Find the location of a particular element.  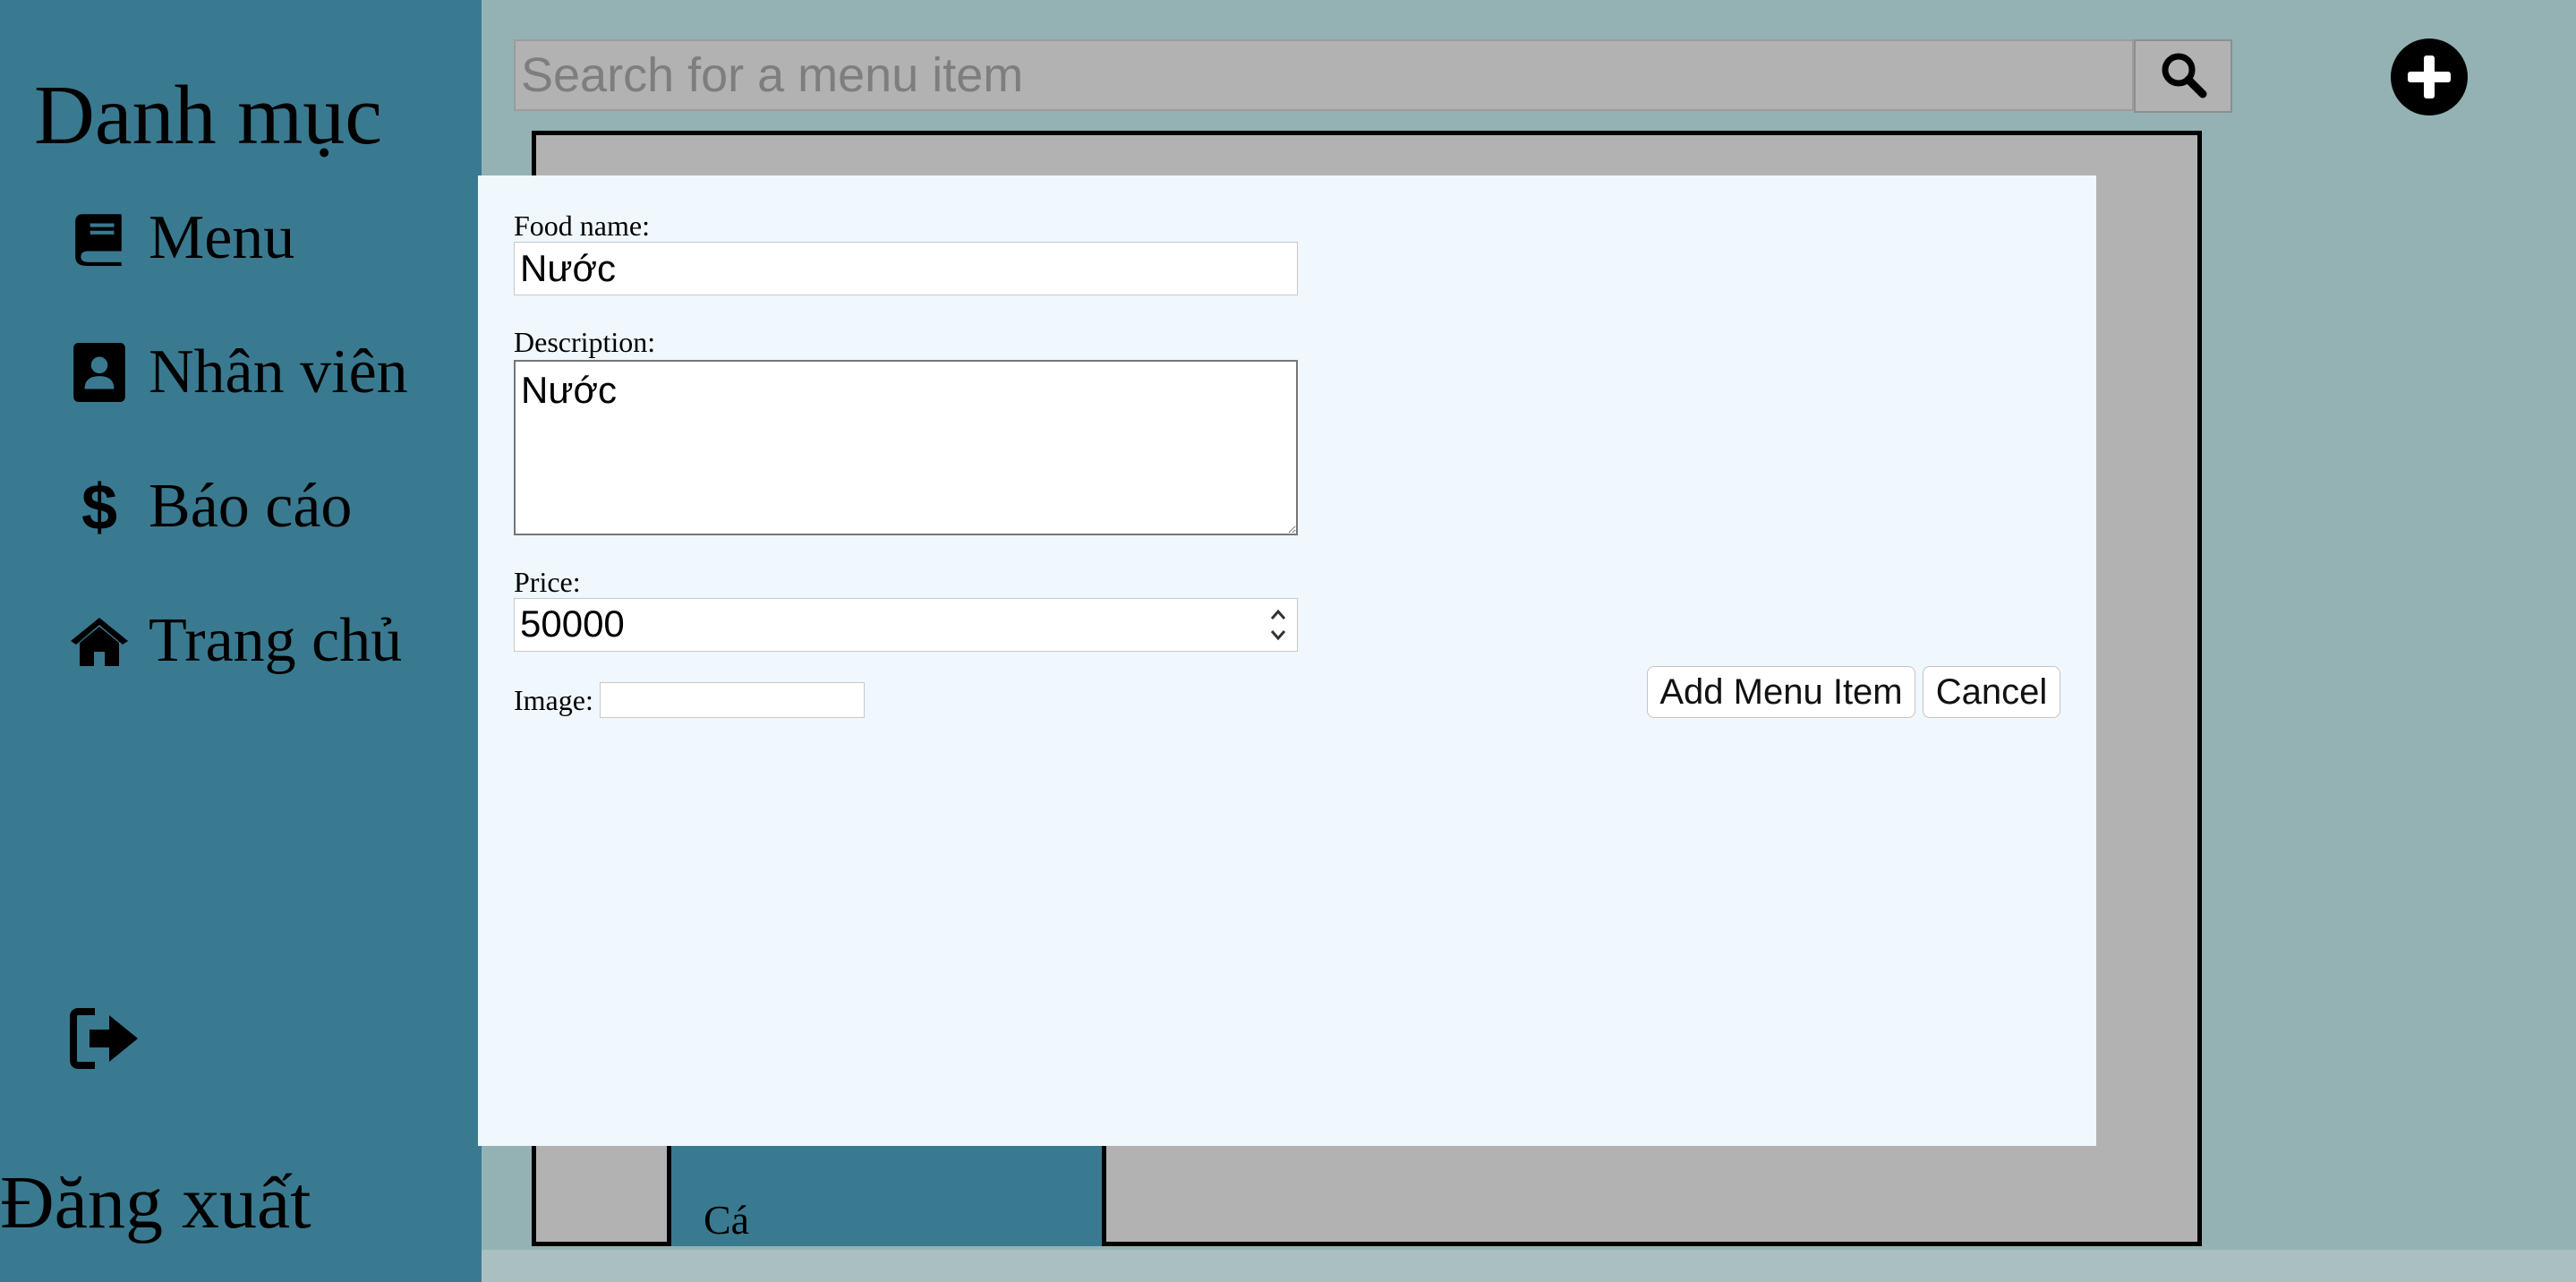

description-label: Description: is located at coordinates (585, 342).